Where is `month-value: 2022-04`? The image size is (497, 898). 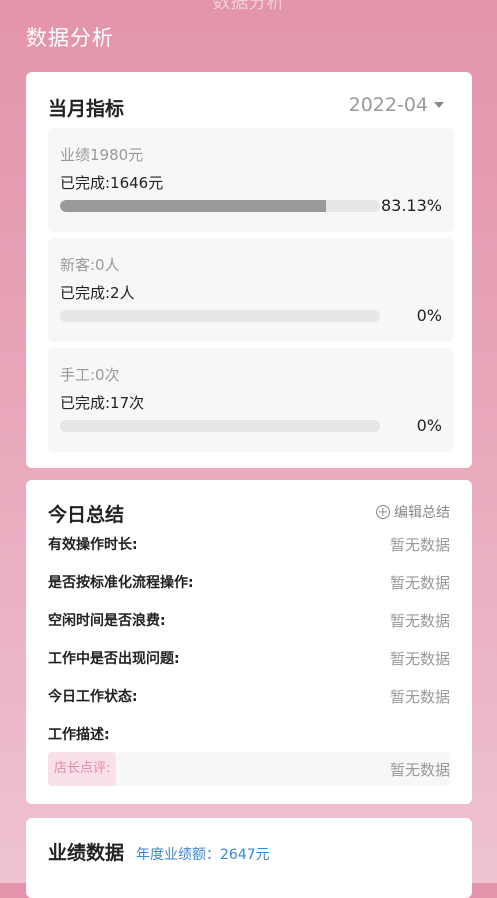 month-value: 2022-04 is located at coordinates (388, 105).